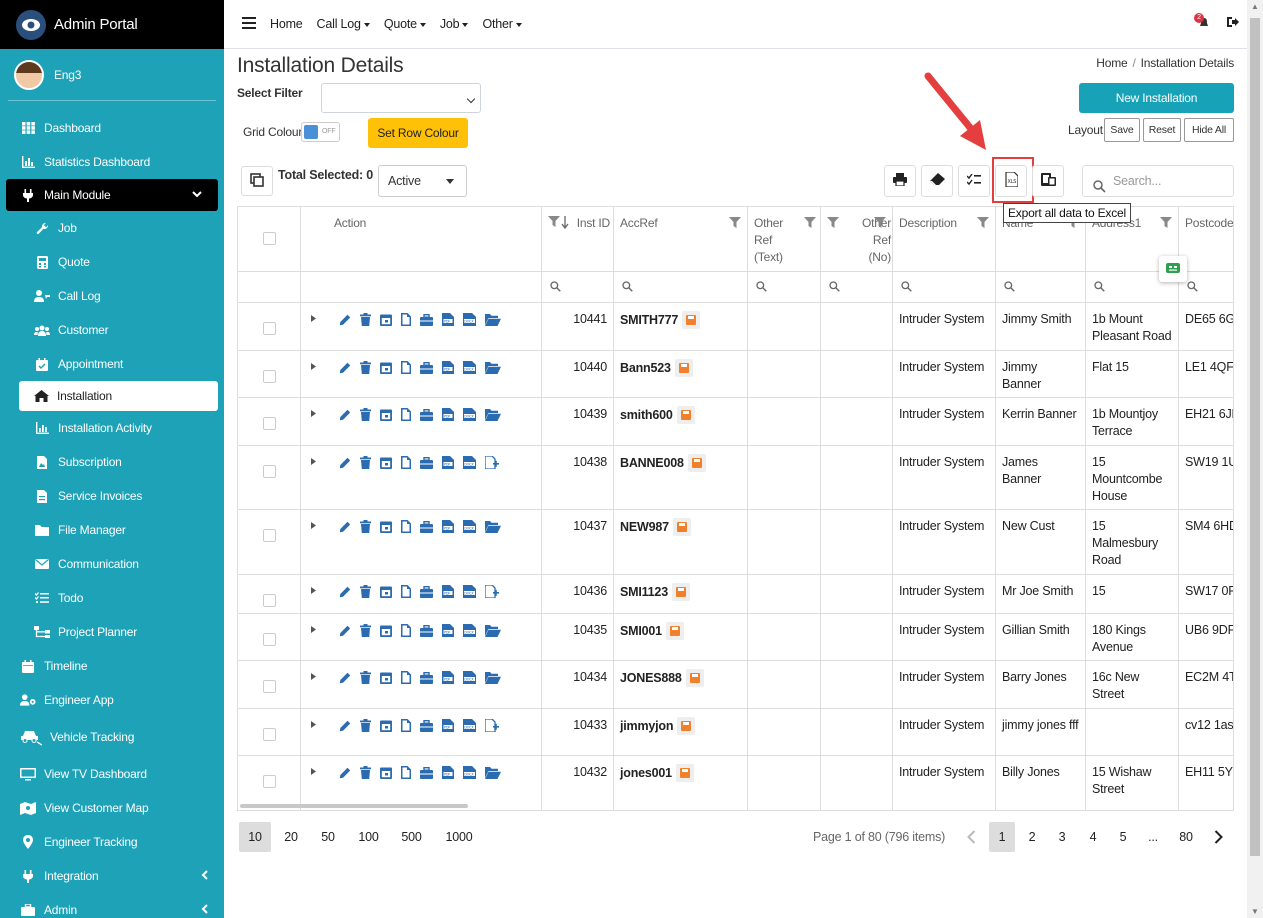 The image size is (1263, 918). What do you see at coordinates (291, 837) in the screenshot?
I see `page-size-option: 20` at bounding box center [291, 837].